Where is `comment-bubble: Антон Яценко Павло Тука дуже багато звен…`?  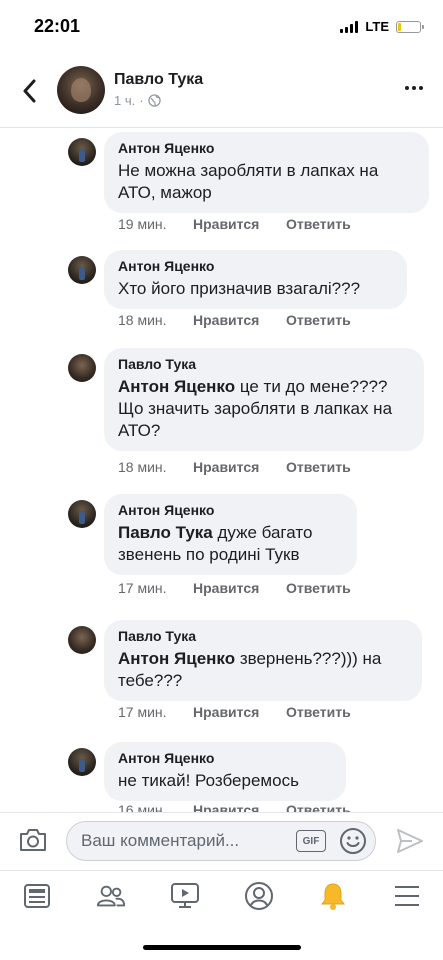 comment-bubble: Антон Яценко Павло Тука дуже багато звен… is located at coordinates (230, 534).